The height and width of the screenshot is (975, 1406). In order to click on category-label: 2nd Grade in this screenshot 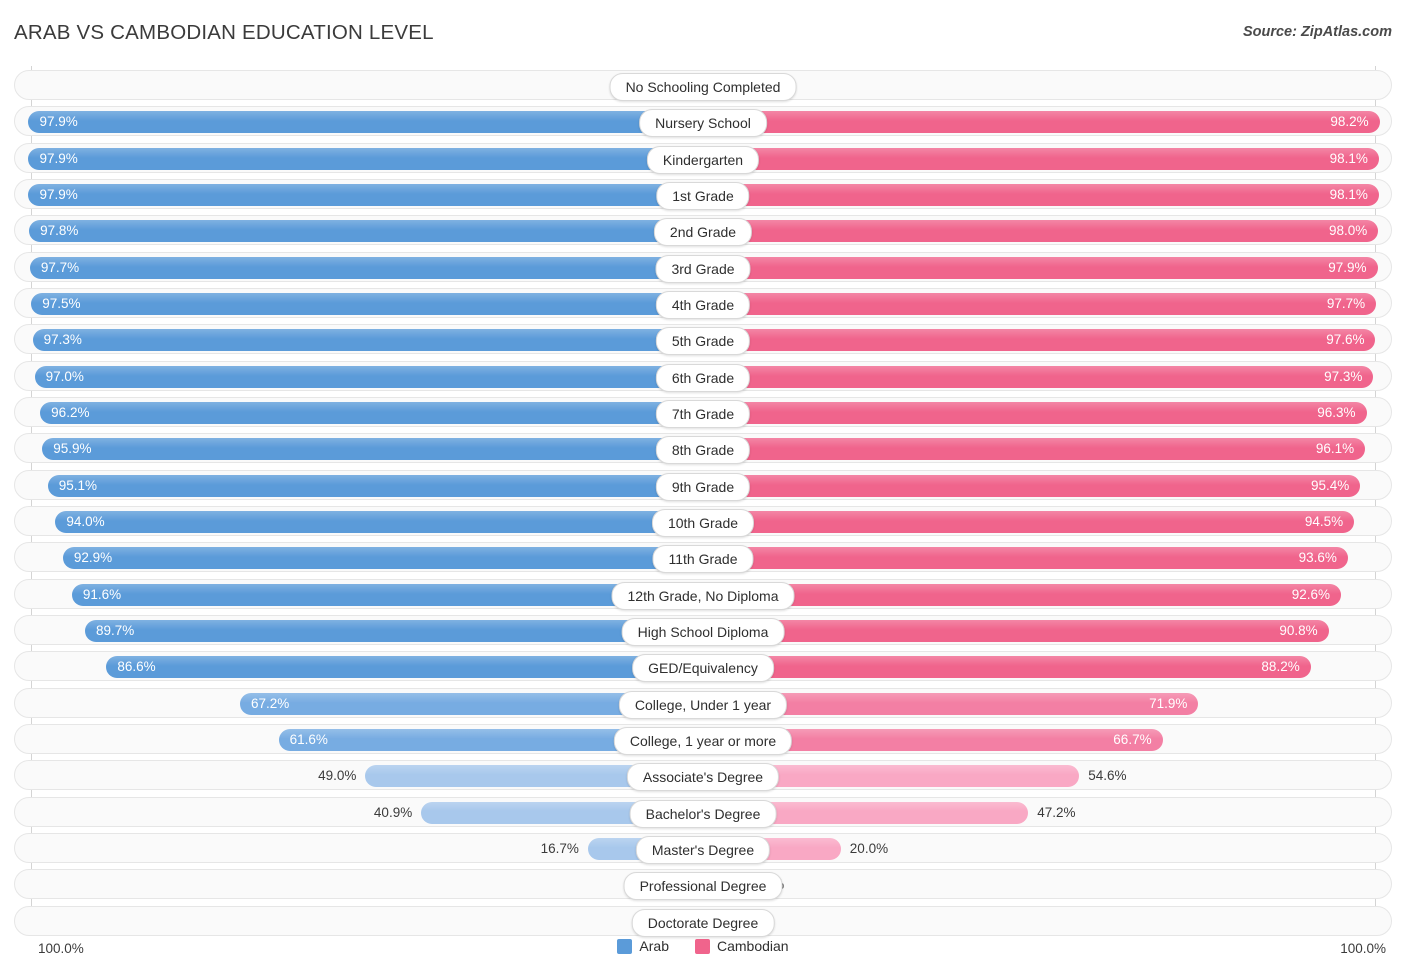, I will do `click(703, 232)`.